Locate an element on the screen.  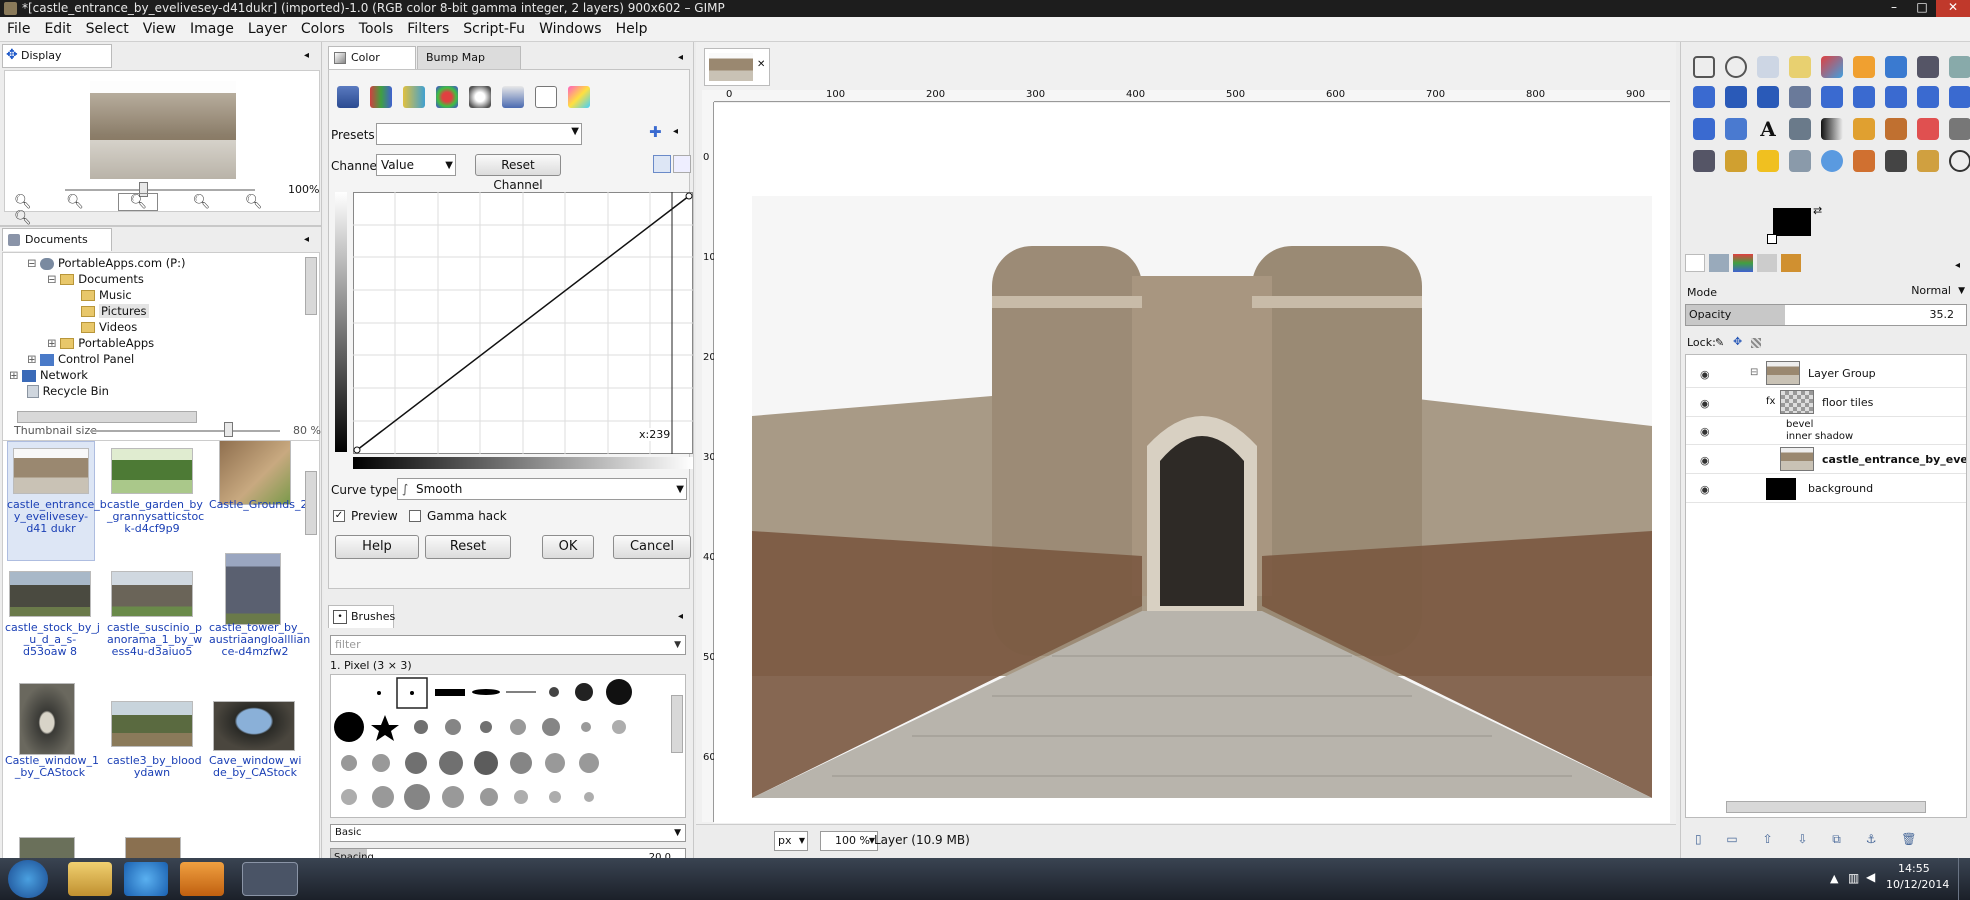
tree-item: Recycle Bin is located at coordinates (161, 391).